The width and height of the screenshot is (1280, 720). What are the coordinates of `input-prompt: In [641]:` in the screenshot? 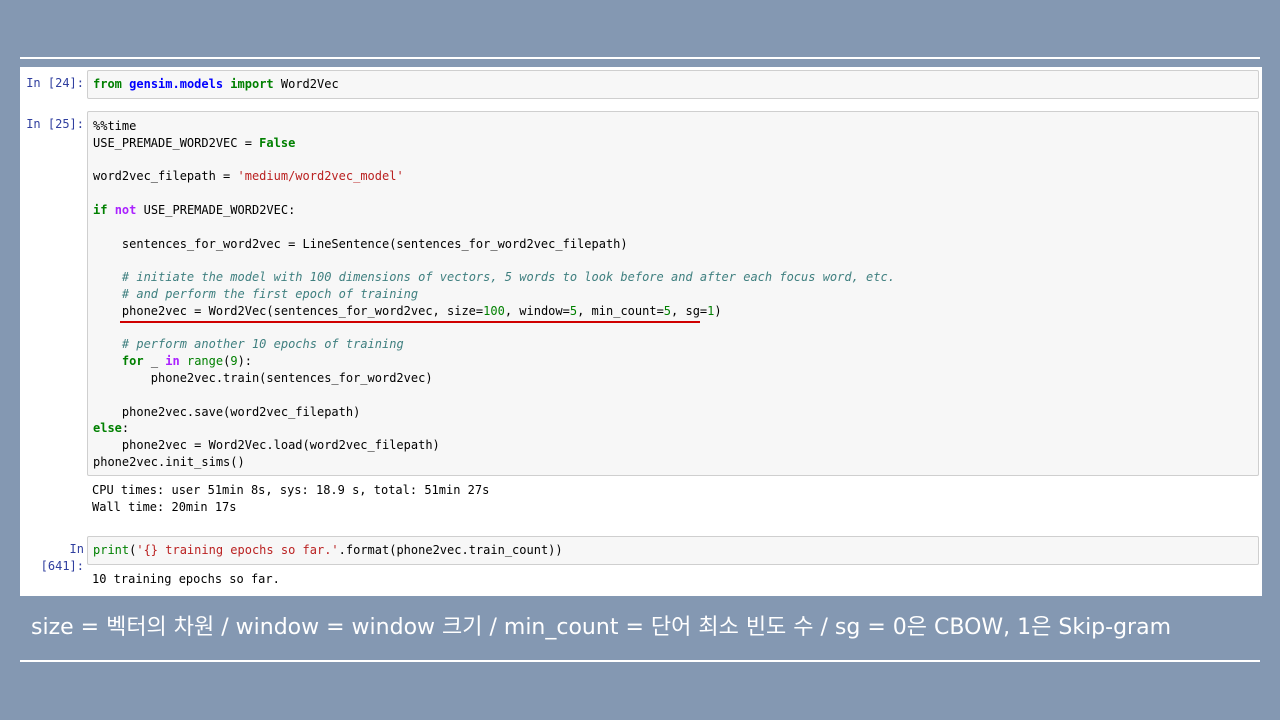 It's located at (62, 557).